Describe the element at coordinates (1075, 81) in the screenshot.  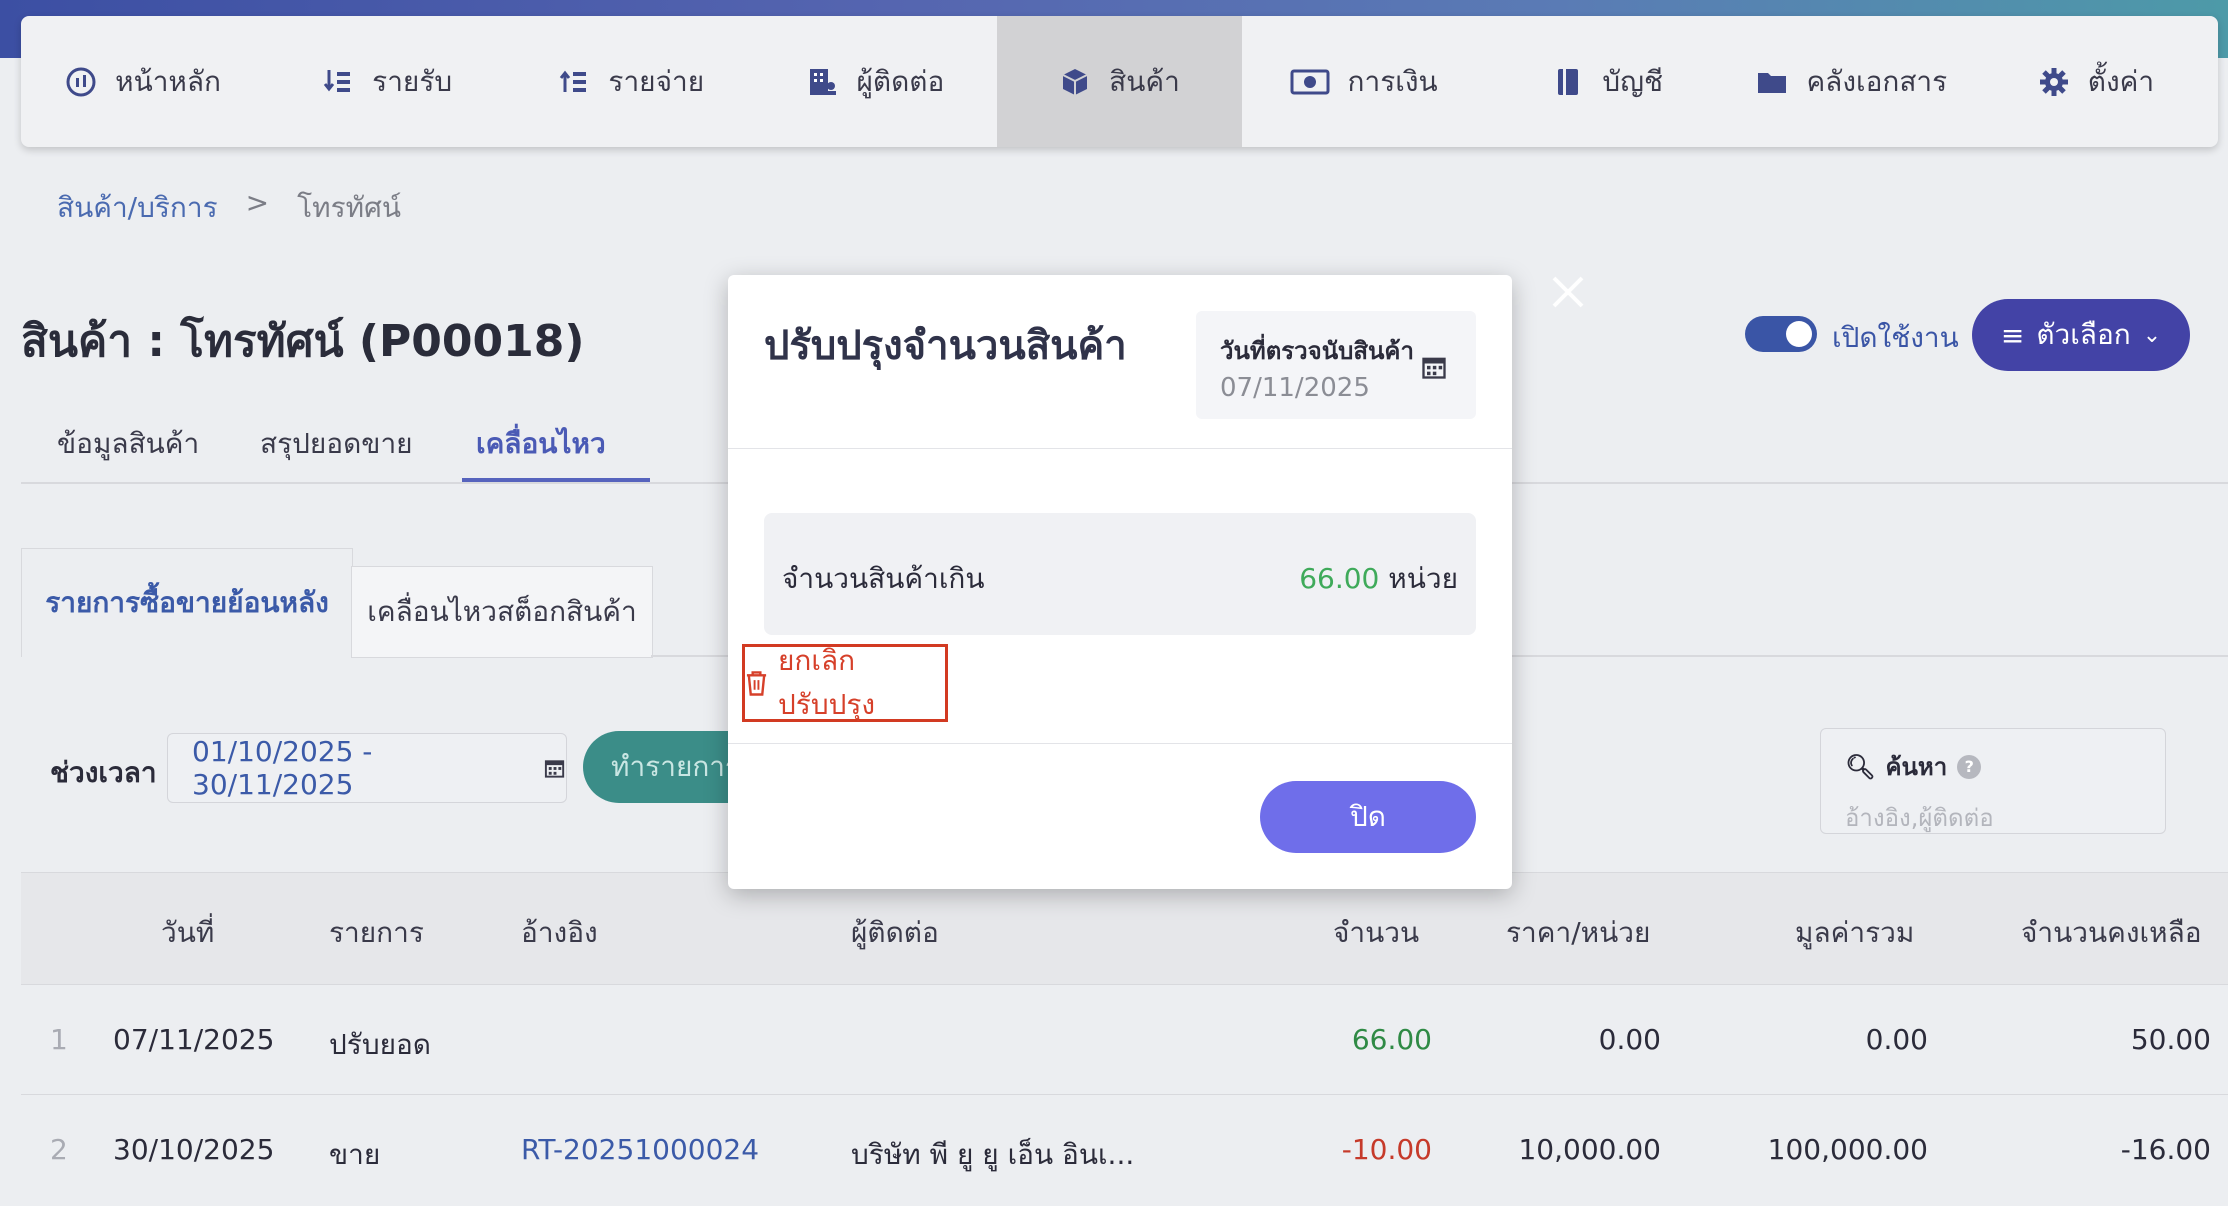
I see `product-box-icon` at that location.